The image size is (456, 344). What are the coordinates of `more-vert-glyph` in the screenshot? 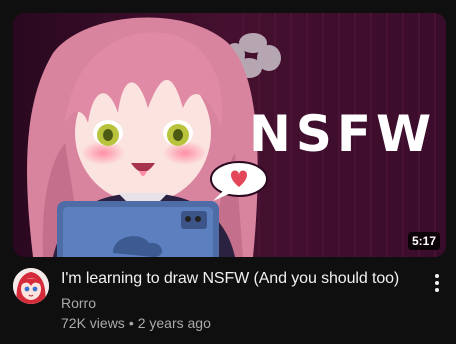 It's located at (437, 283).